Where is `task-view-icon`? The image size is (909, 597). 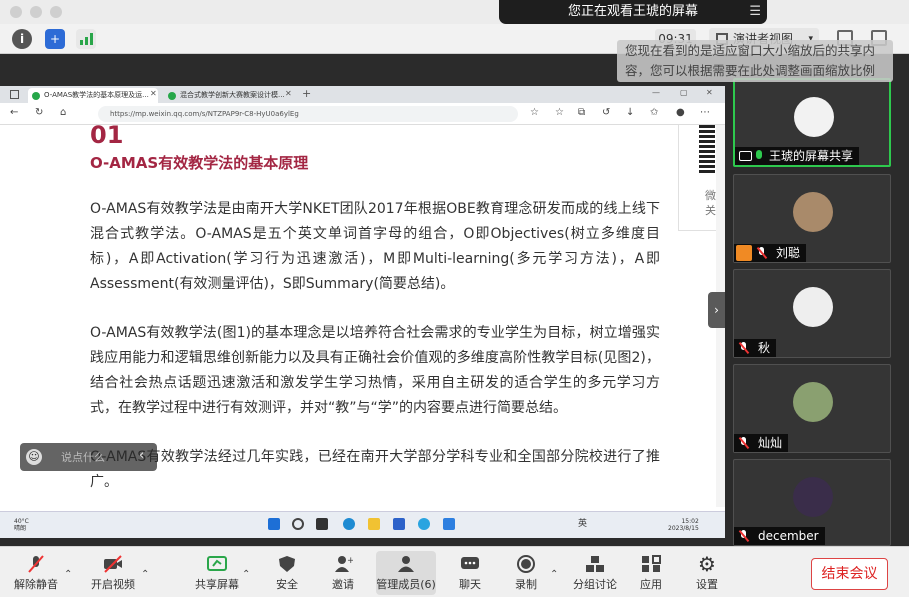 task-view-icon is located at coordinates (322, 524).